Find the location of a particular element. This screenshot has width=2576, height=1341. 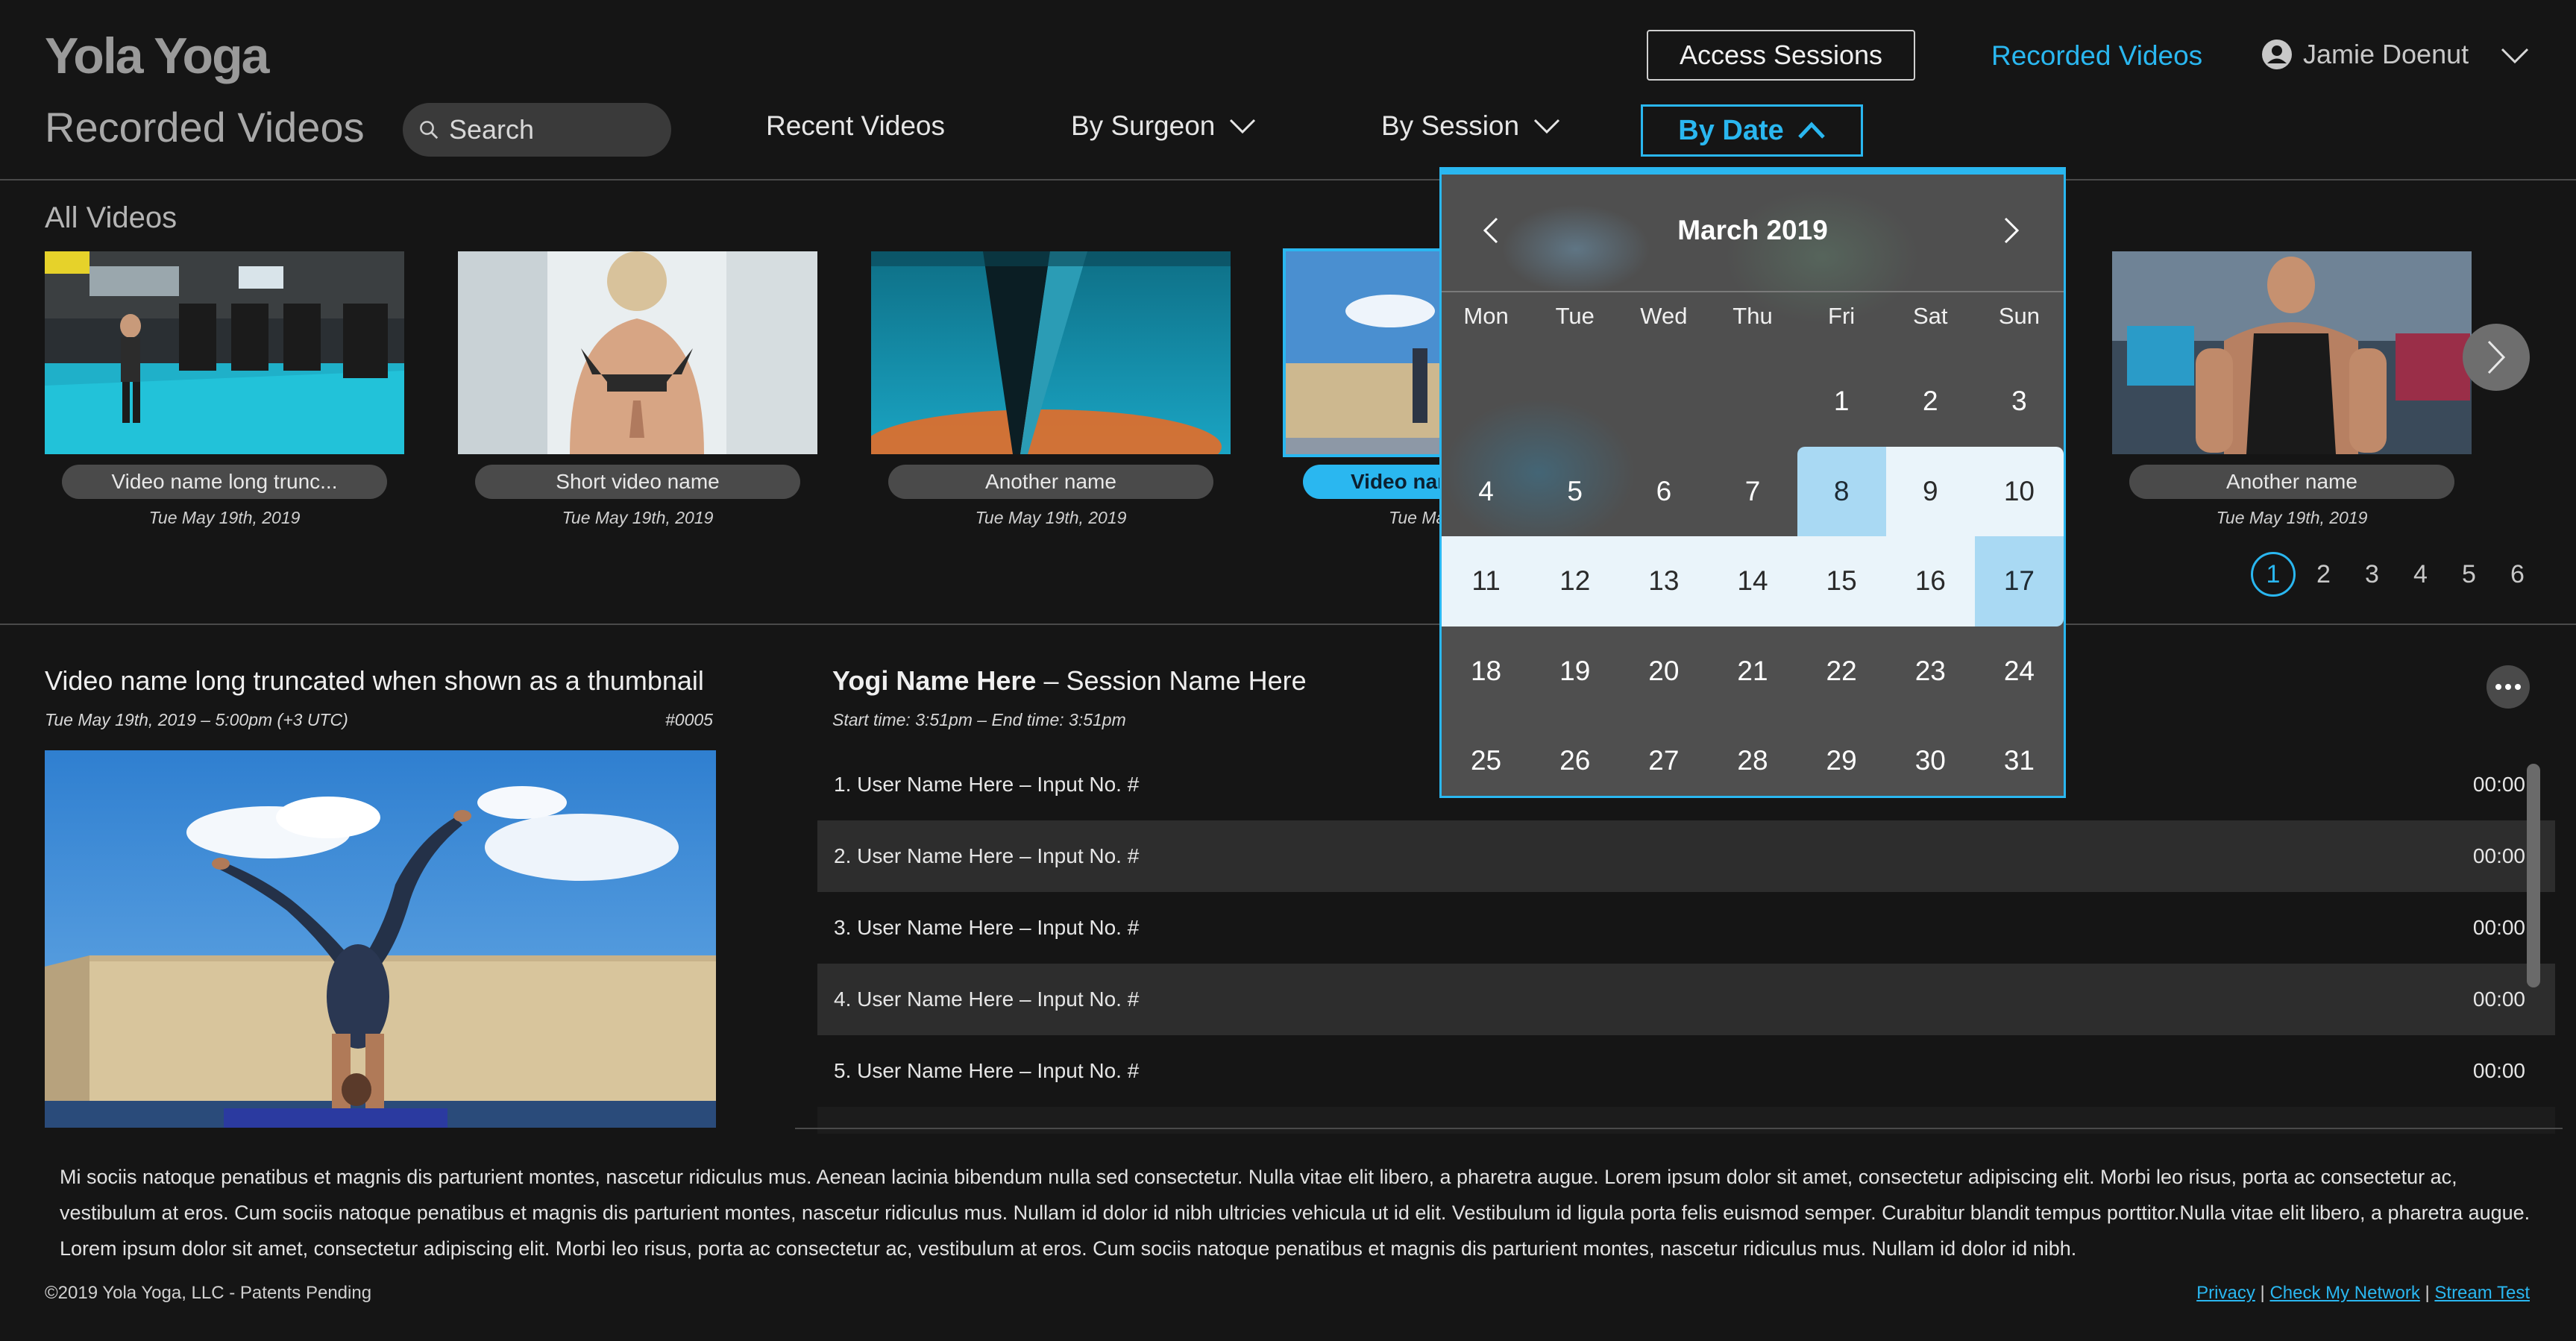

calendar-day: 27 is located at coordinates (1663, 756).